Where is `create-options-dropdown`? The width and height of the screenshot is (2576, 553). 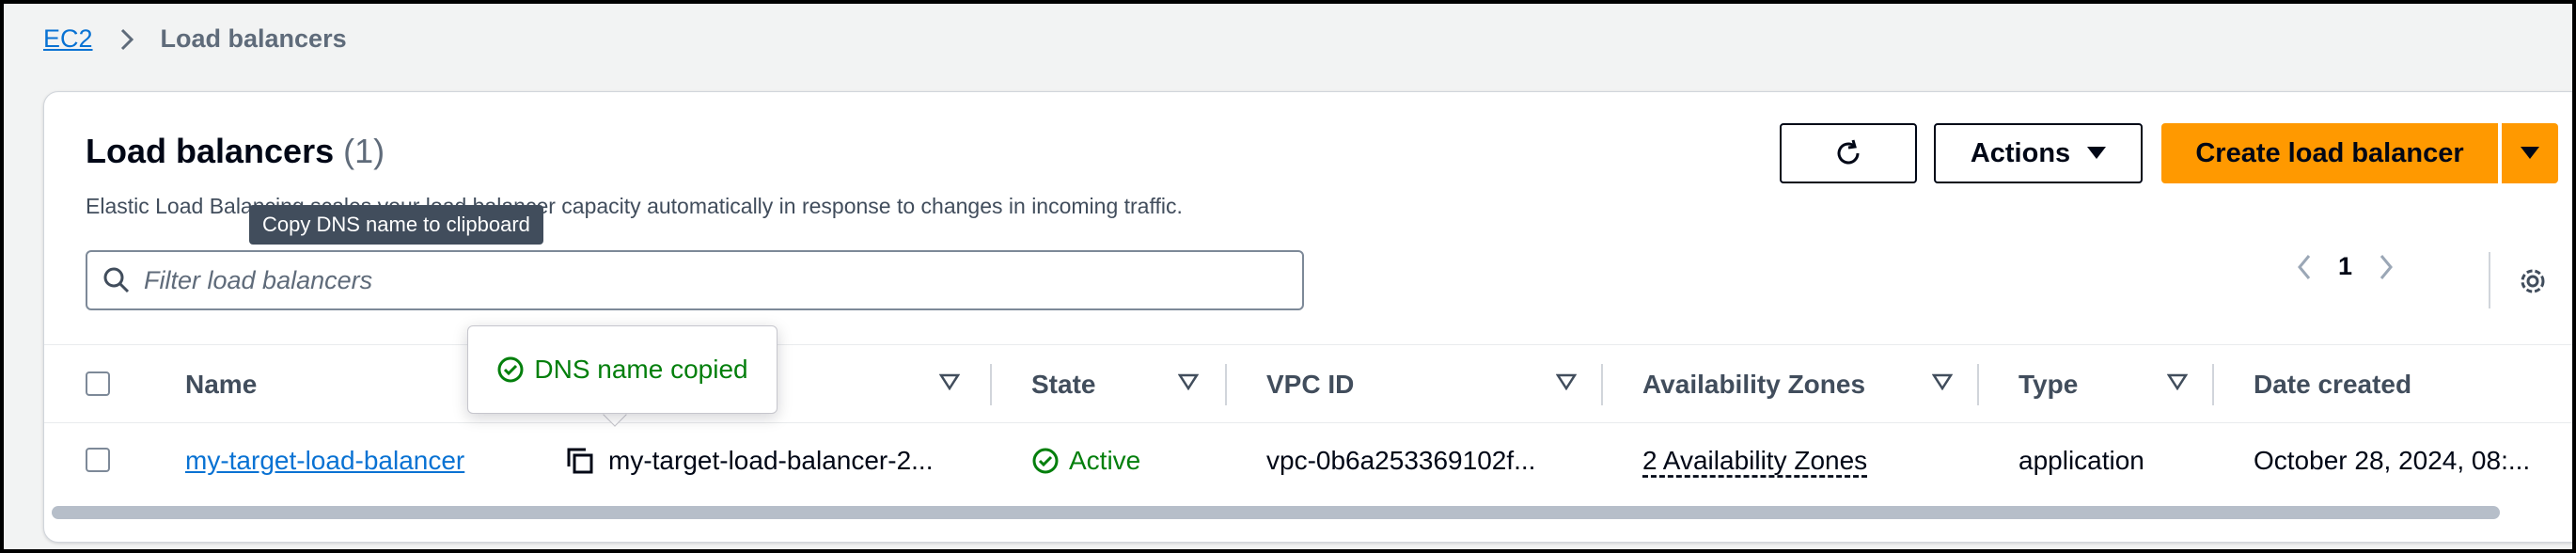 create-options-dropdown is located at coordinates (2530, 153).